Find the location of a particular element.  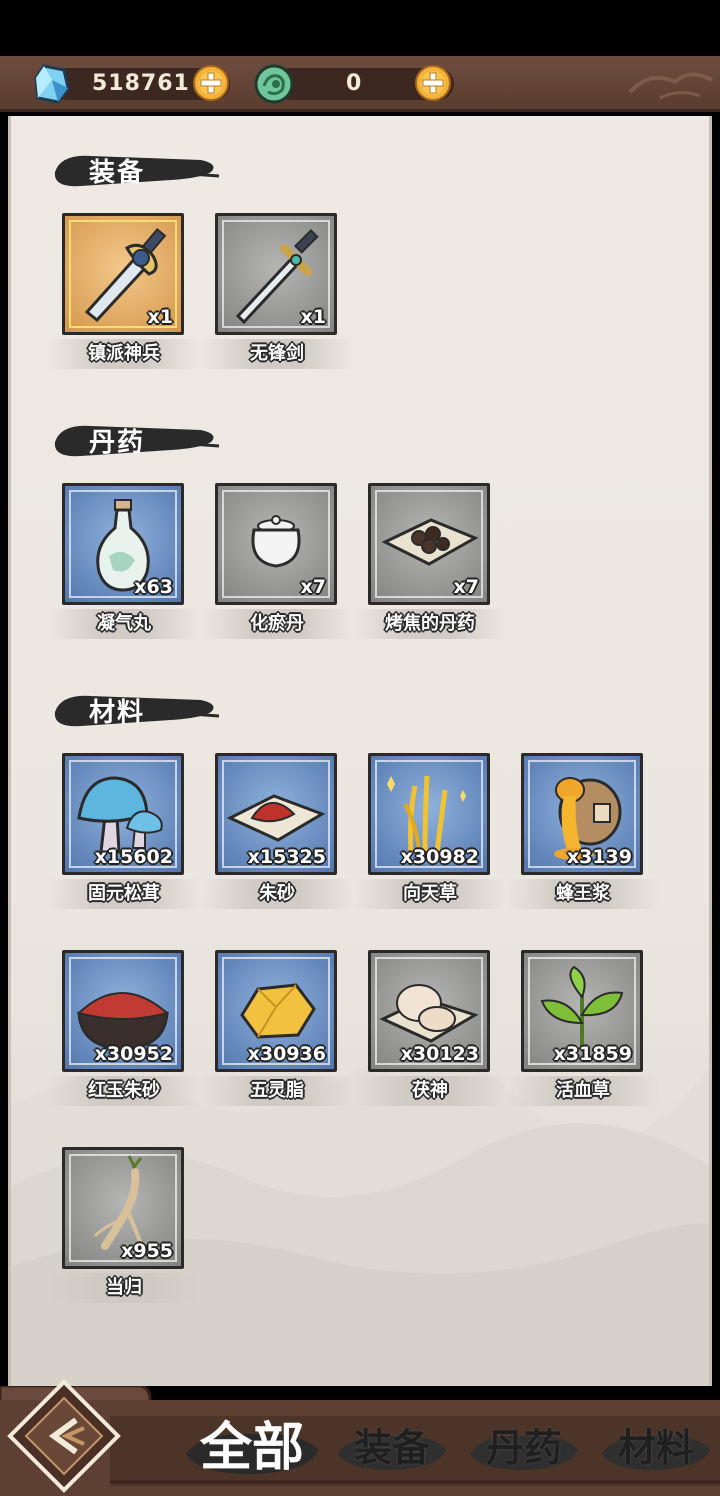

tab-pills: 丹药 is located at coordinates (524, 1452).